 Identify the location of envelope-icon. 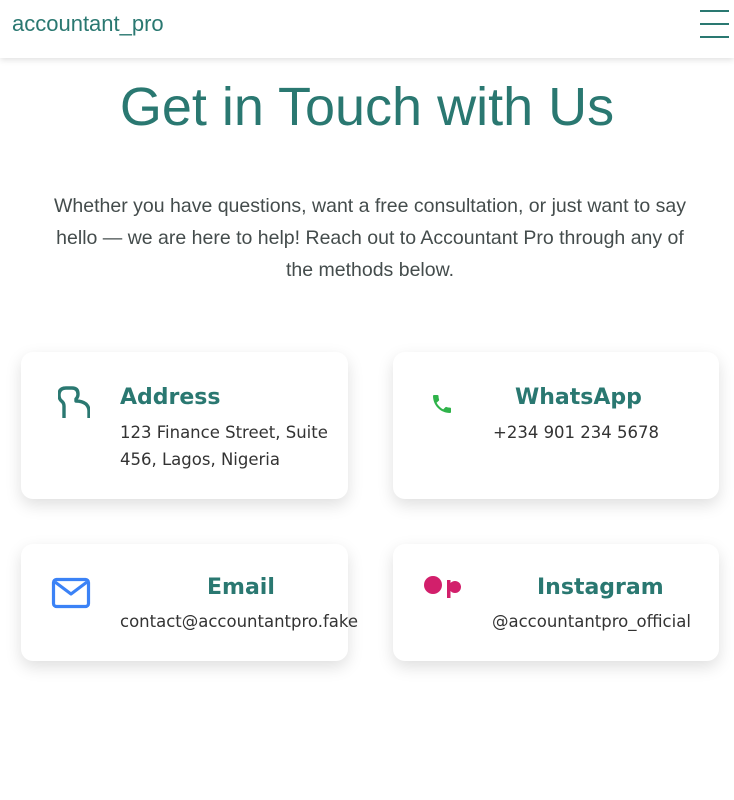
(71, 595).